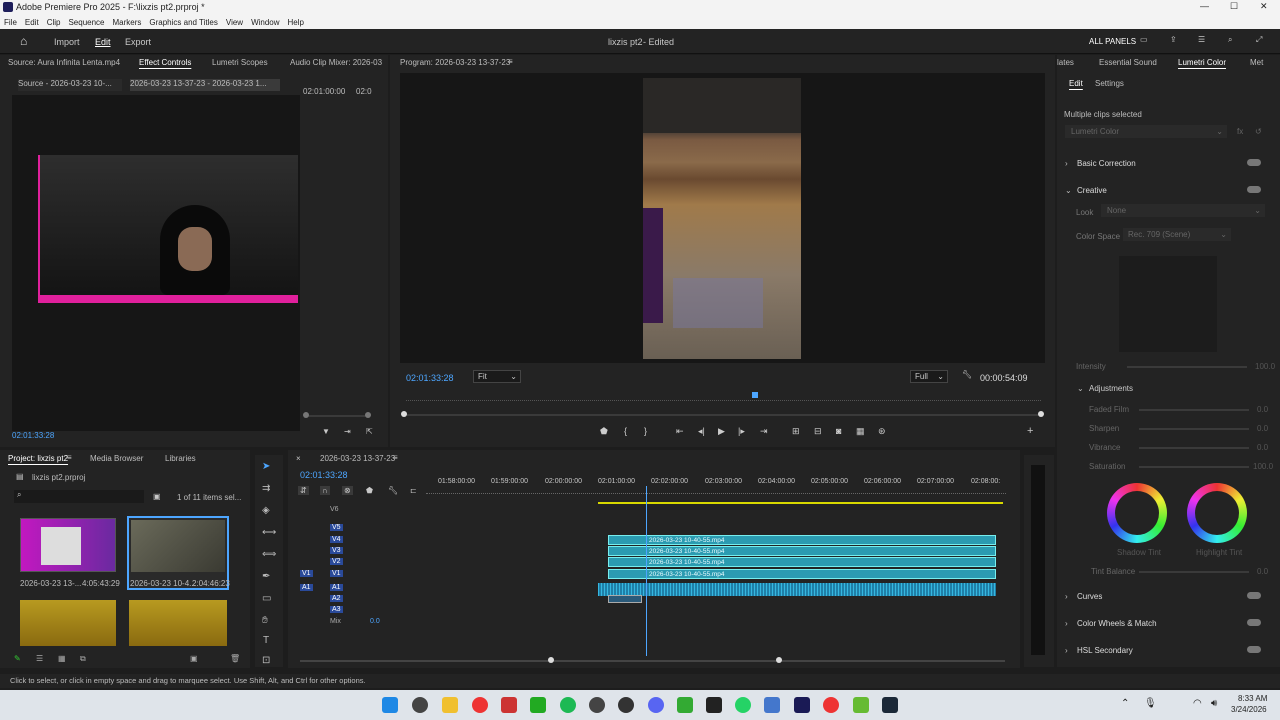  Describe the element at coordinates (54, 22) in the screenshot. I see `menu-clip: Clip` at that location.